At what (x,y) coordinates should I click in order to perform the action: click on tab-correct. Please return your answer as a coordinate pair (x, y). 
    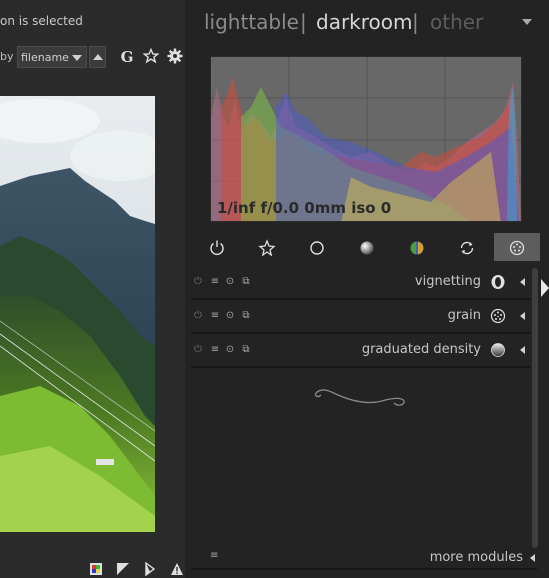
    Looking at the image, I should click on (467, 247).